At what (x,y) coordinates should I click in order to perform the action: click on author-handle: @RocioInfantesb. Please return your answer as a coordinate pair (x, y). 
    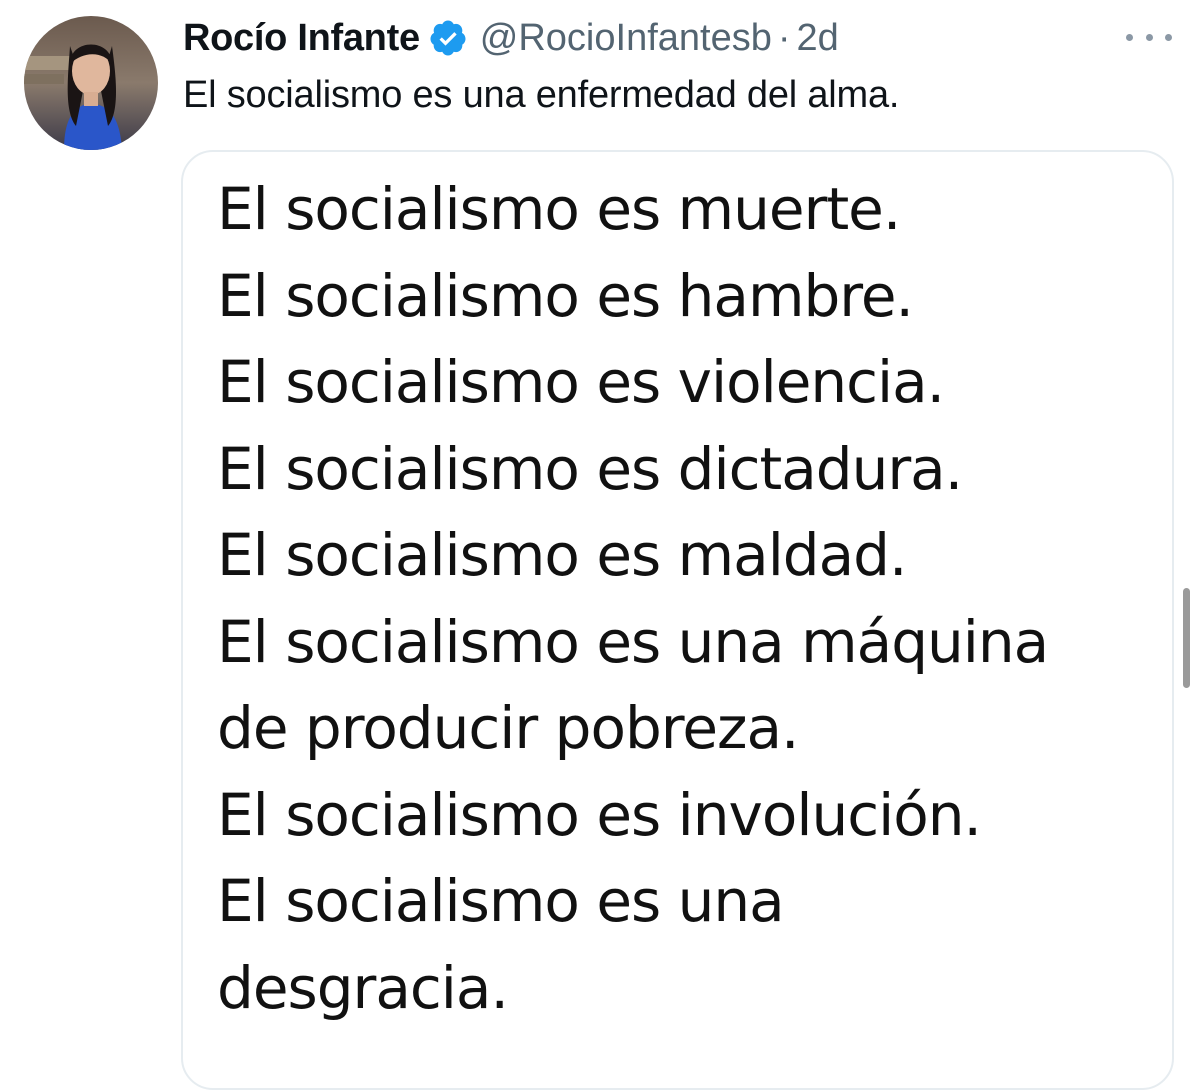
    Looking at the image, I should click on (626, 38).